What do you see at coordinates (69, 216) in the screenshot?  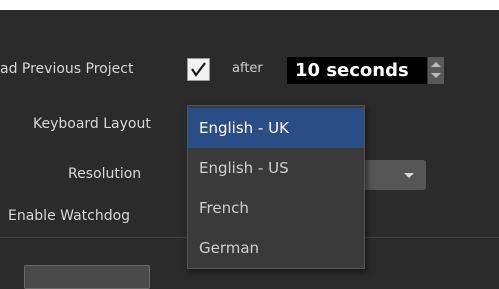 I see `enable-watchdog-label: Enable Watchdog` at bounding box center [69, 216].